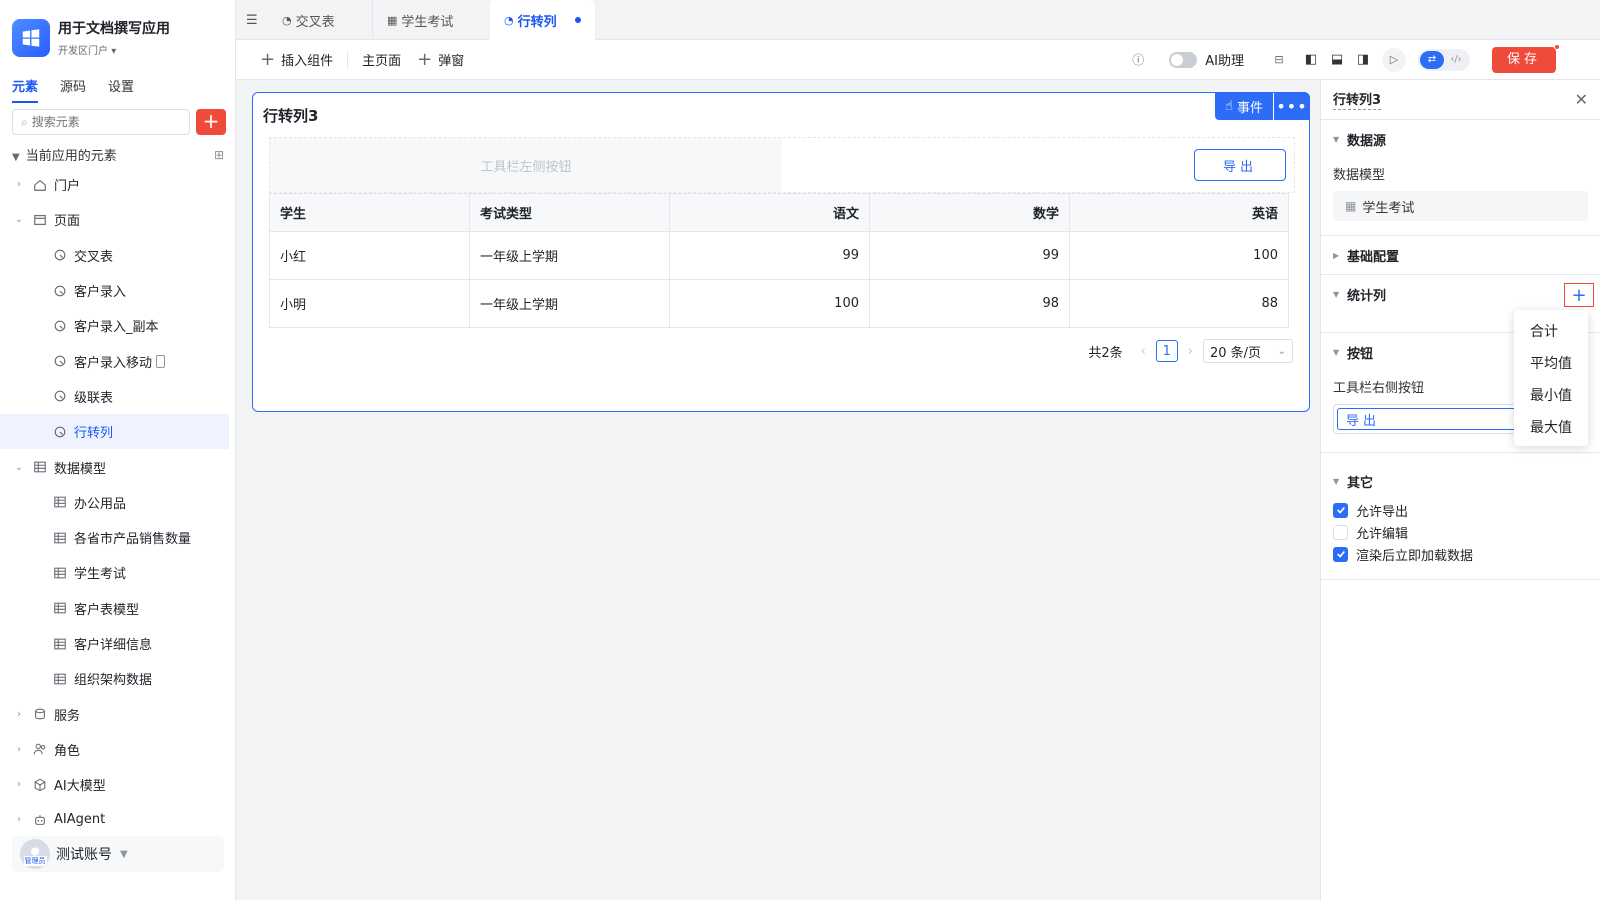  Describe the element at coordinates (1138, 60) in the screenshot. I see `help-icon: ⓘ` at that location.